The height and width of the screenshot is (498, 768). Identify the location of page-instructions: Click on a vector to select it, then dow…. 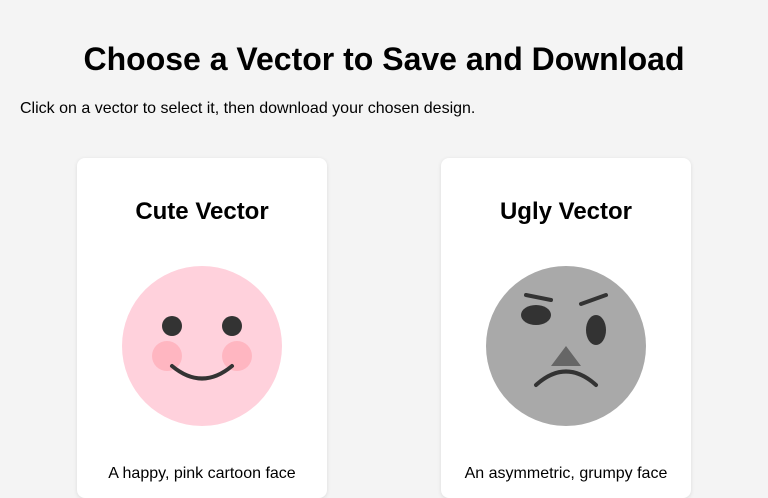
(248, 108).